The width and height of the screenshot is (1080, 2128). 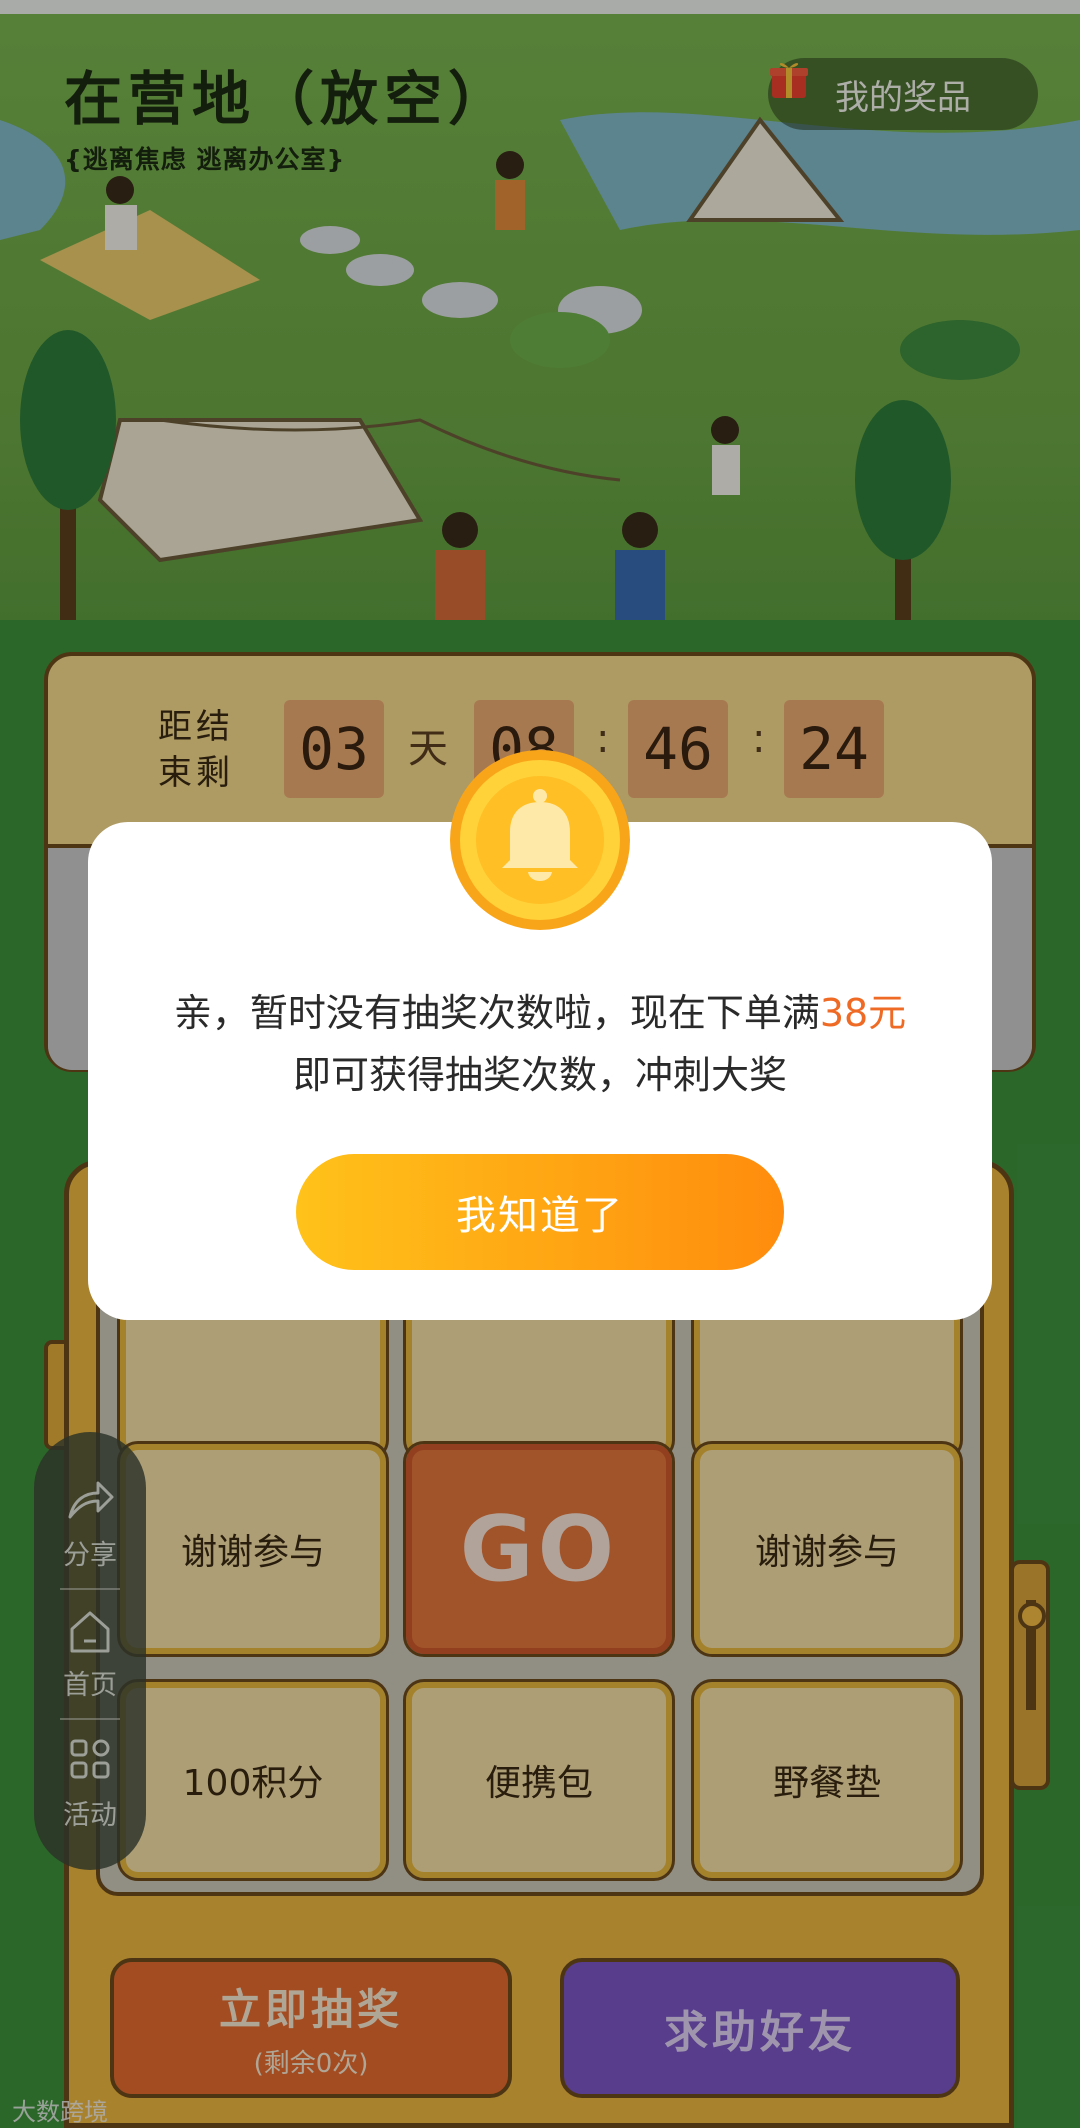 What do you see at coordinates (540, 1212) in the screenshot?
I see `got-it-button: 我知道了` at bounding box center [540, 1212].